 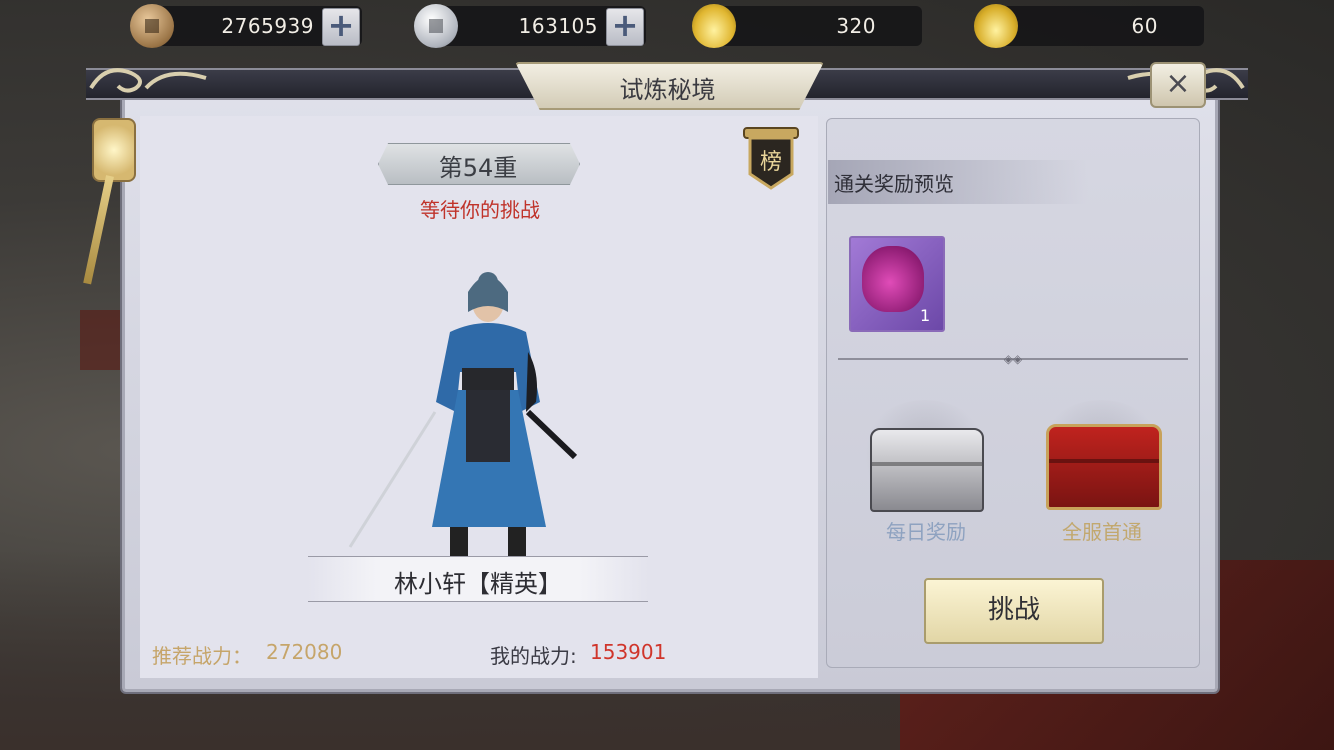 I want to click on gold-ingot-icon, so click(x=714, y=26).